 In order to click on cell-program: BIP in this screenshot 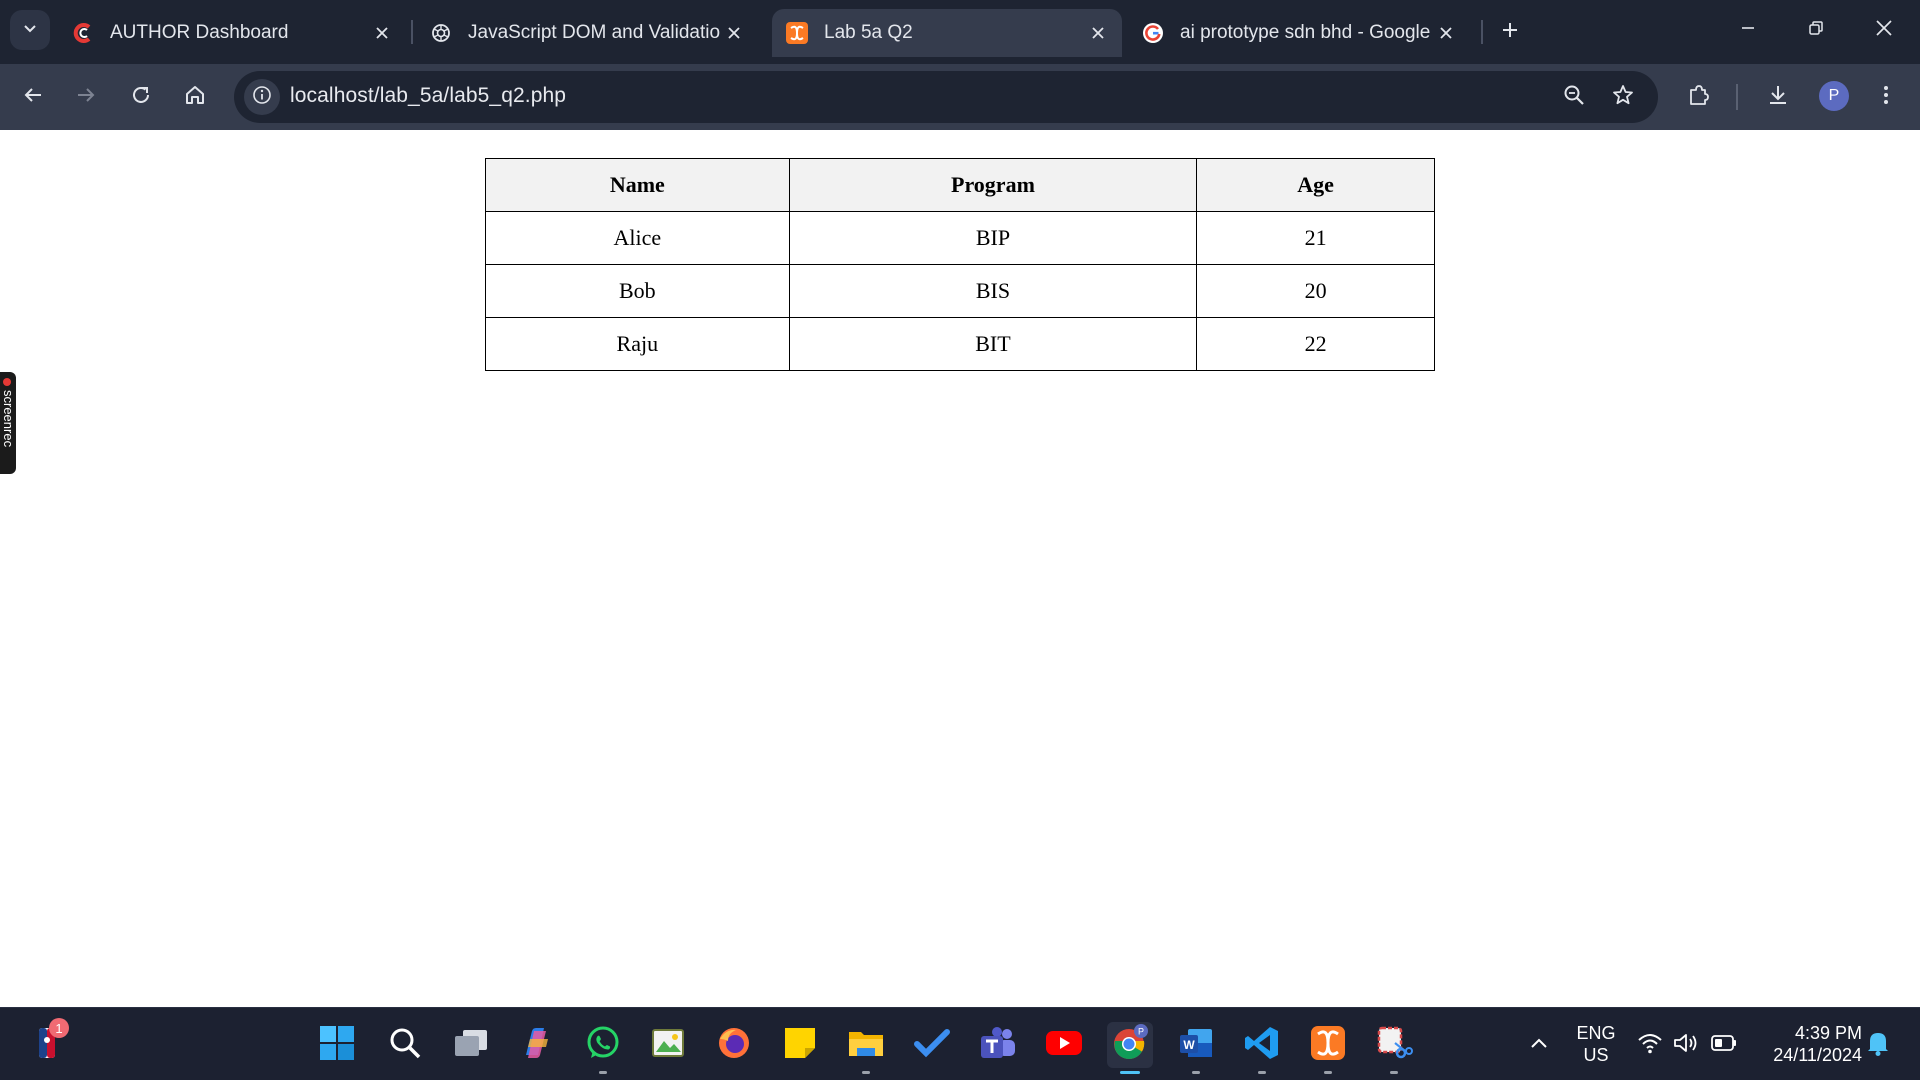, I will do `click(993, 238)`.